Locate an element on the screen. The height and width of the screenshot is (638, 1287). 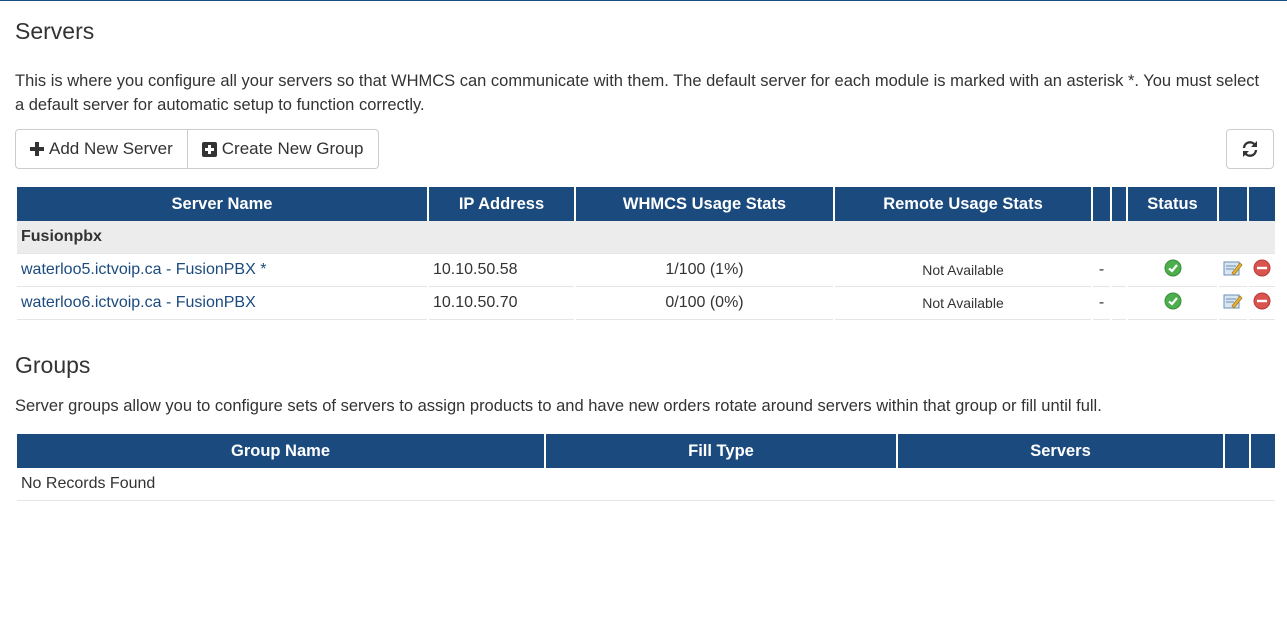
groups-title: Groups is located at coordinates (53, 365).